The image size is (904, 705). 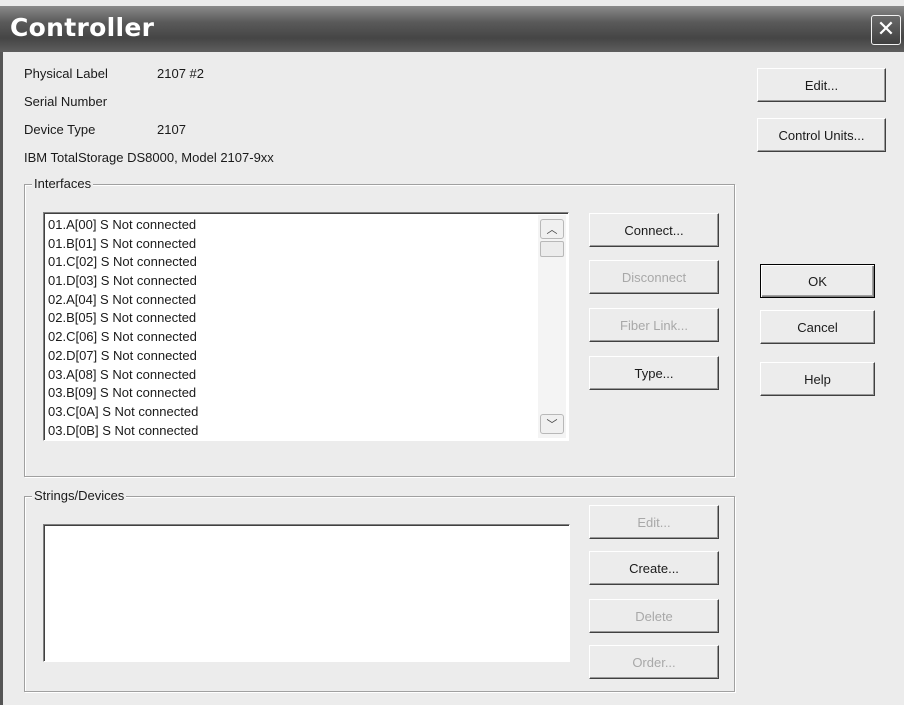 What do you see at coordinates (293, 225) in the screenshot?
I see `list-item: 01.A[00] S Not connected` at bounding box center [293, 225].